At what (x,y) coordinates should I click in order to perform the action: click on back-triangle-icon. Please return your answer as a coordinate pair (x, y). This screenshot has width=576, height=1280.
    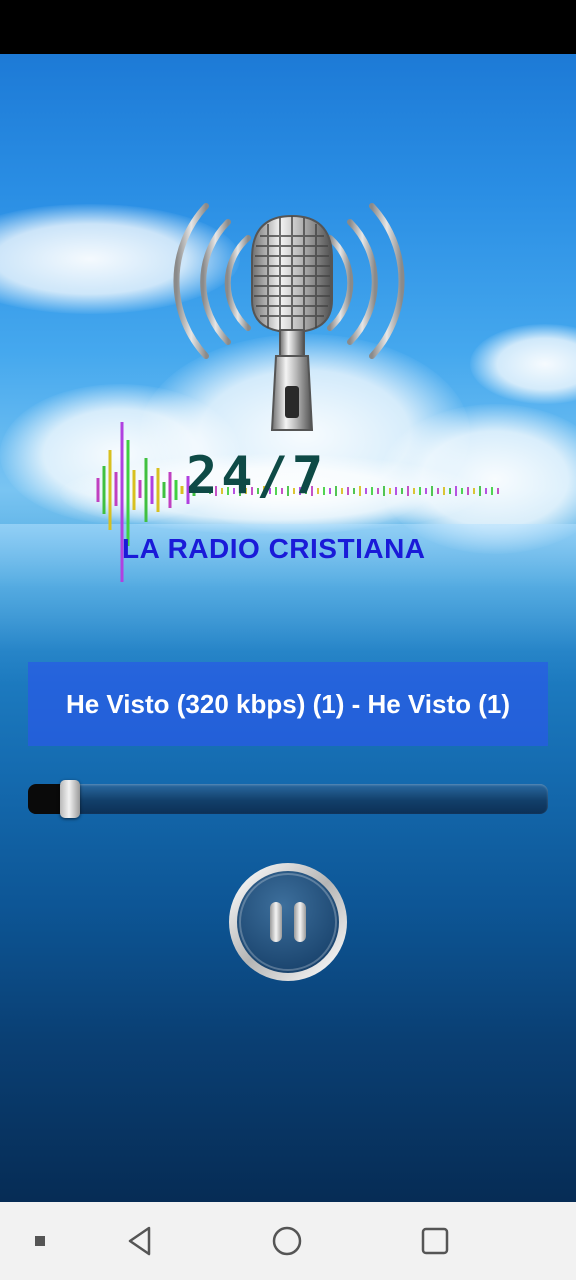
    Looking at the image, I should click on (139, 1241).